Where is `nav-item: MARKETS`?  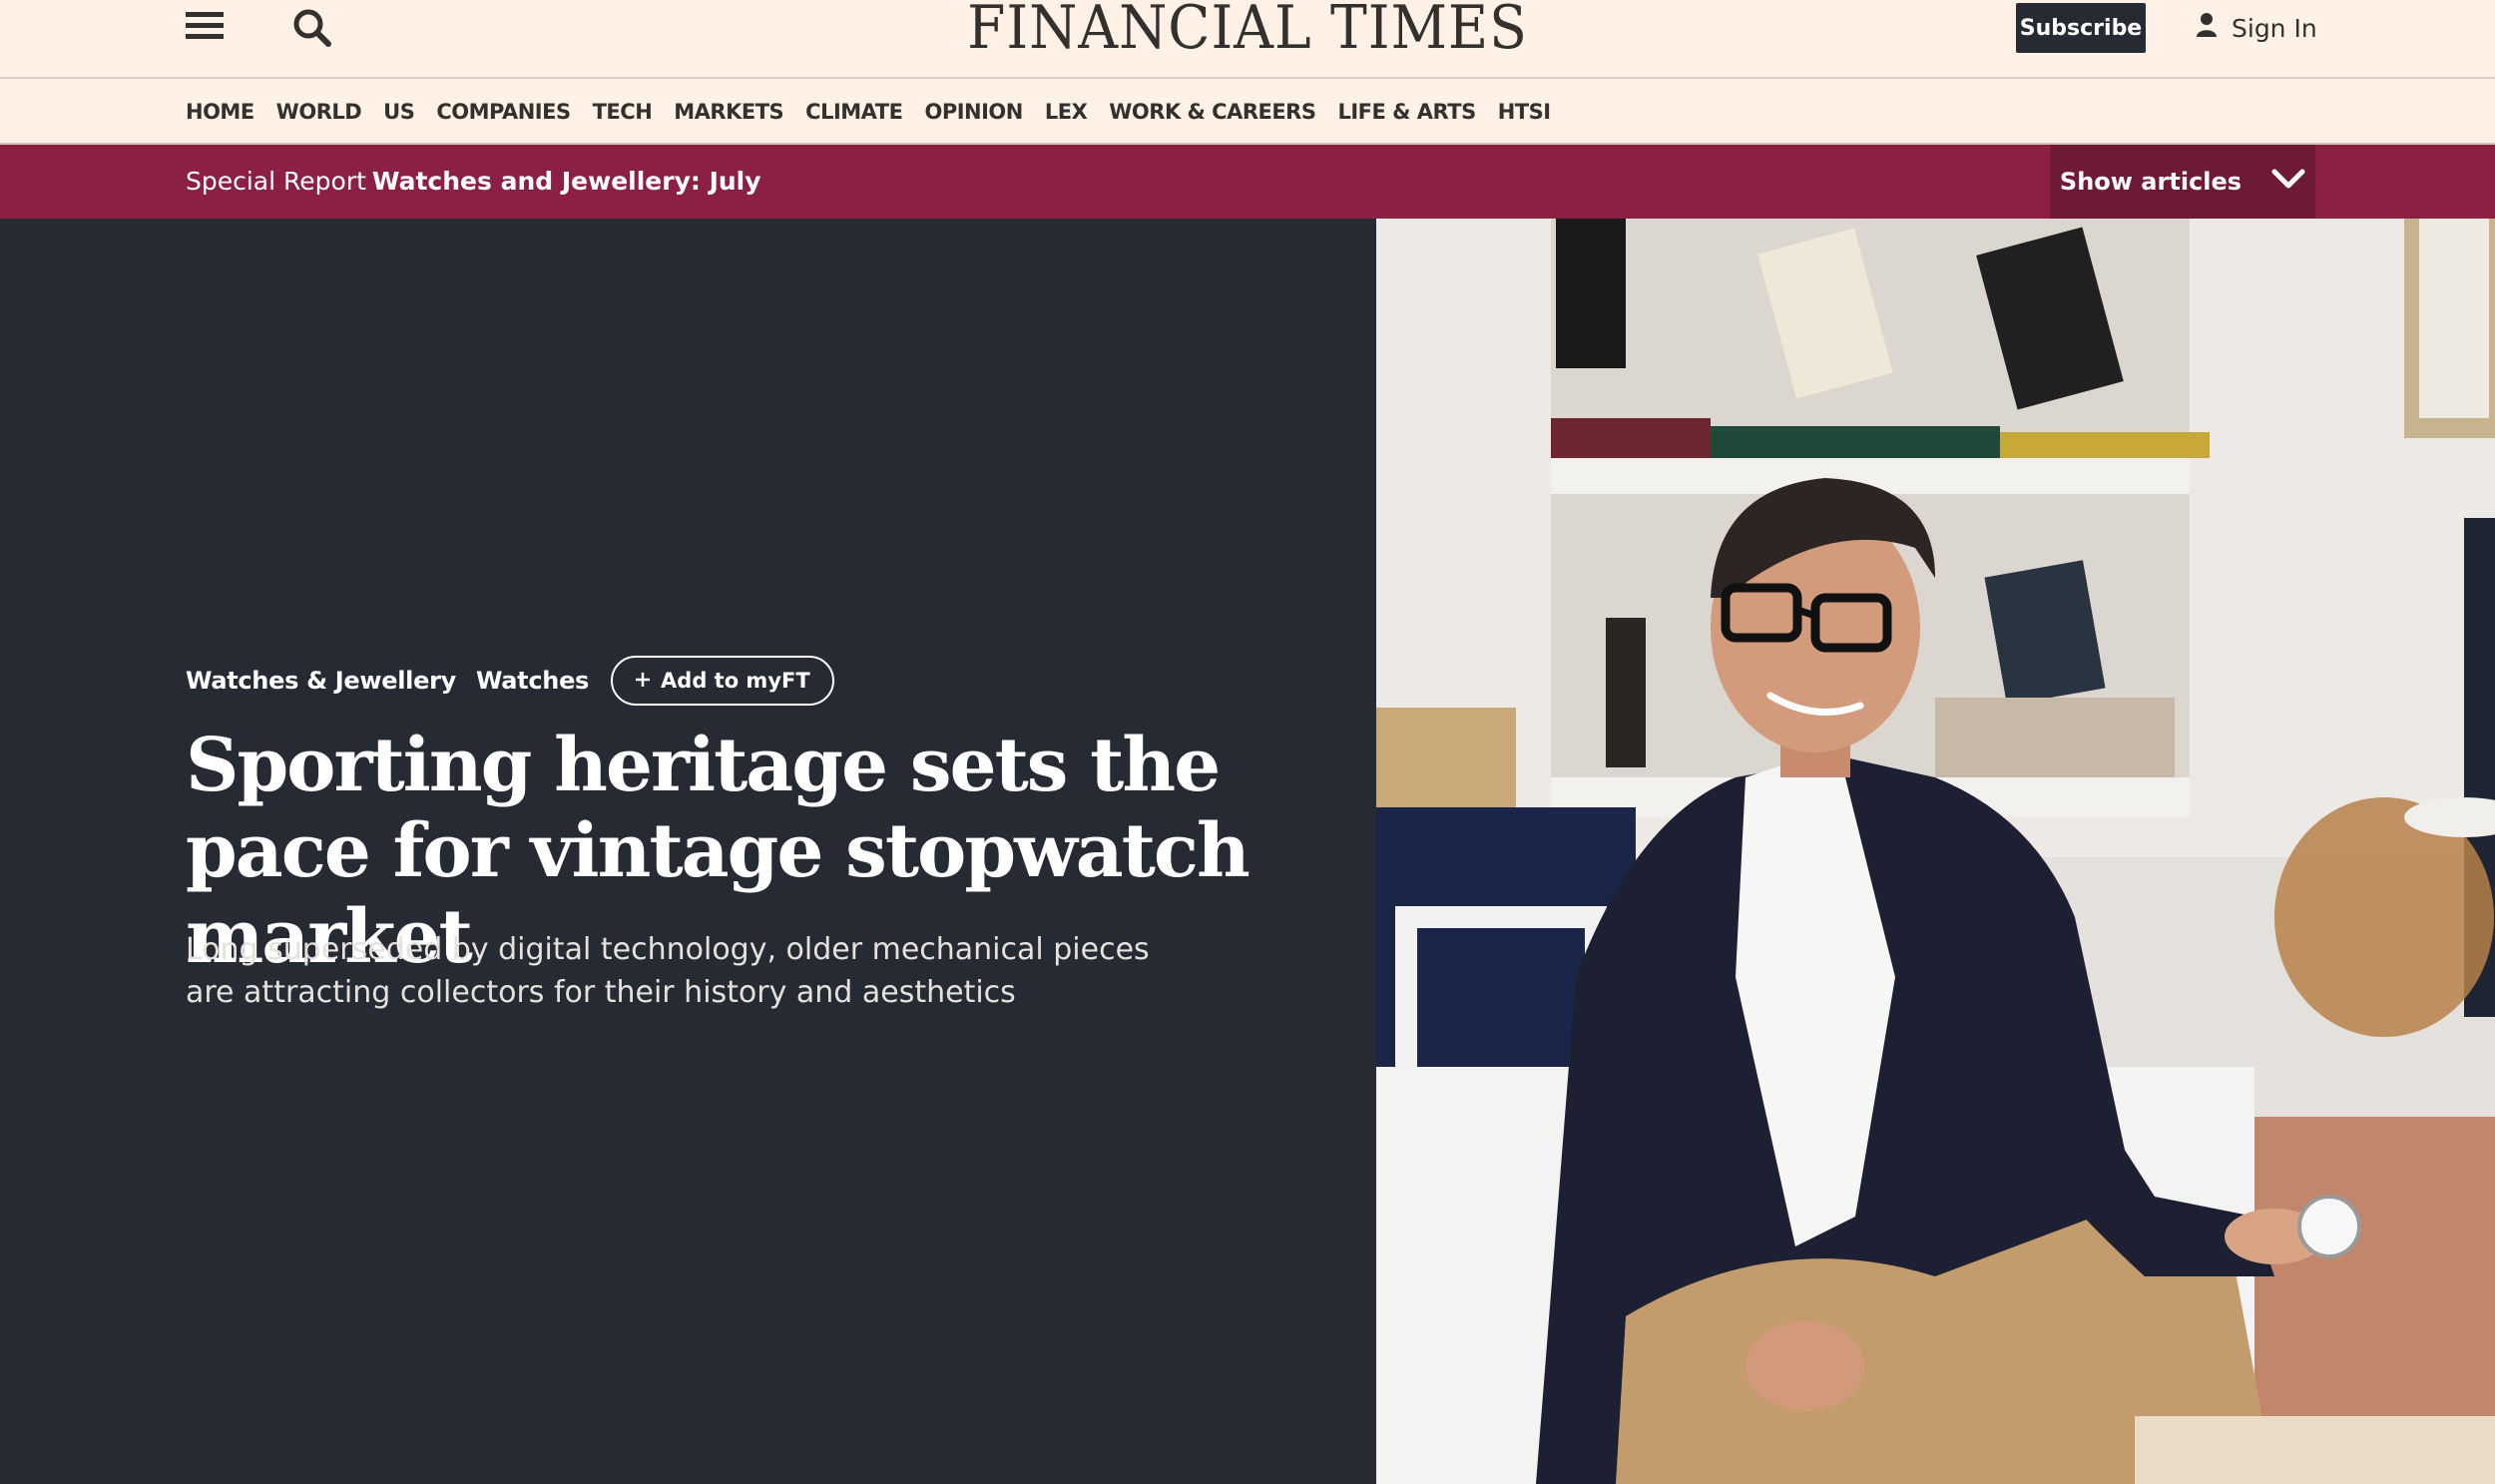
nav-item: MARKETS is located at coordinates (728, 112).